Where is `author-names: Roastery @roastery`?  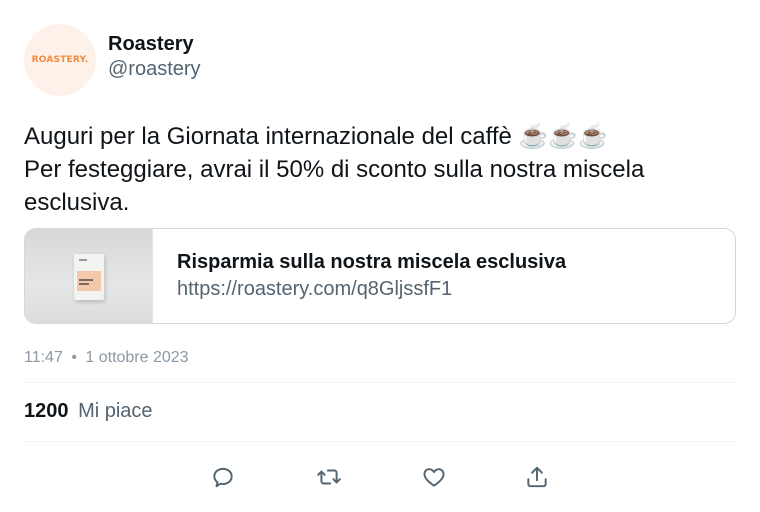 author-names: Roastery @roastery is located at coordinates (154, 56).